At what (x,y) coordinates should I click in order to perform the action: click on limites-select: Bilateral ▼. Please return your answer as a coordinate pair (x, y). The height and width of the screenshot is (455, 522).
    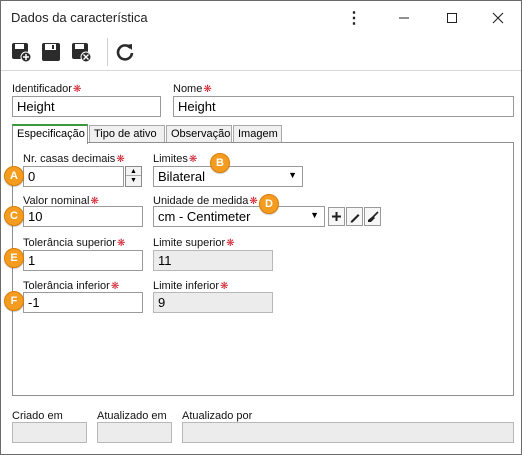
    Looking at the image, I should click on (228, 176).